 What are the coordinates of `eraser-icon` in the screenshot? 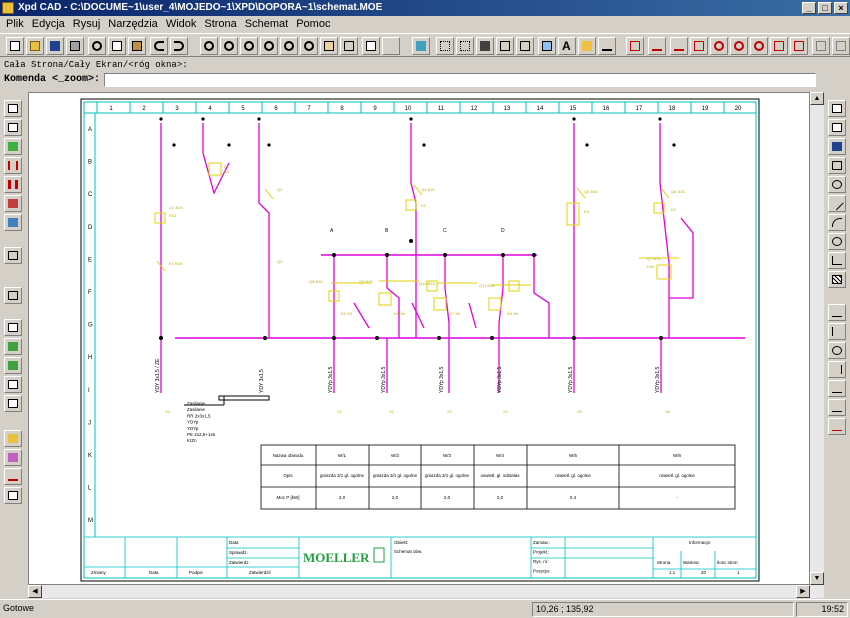 It's located at (421, 46).